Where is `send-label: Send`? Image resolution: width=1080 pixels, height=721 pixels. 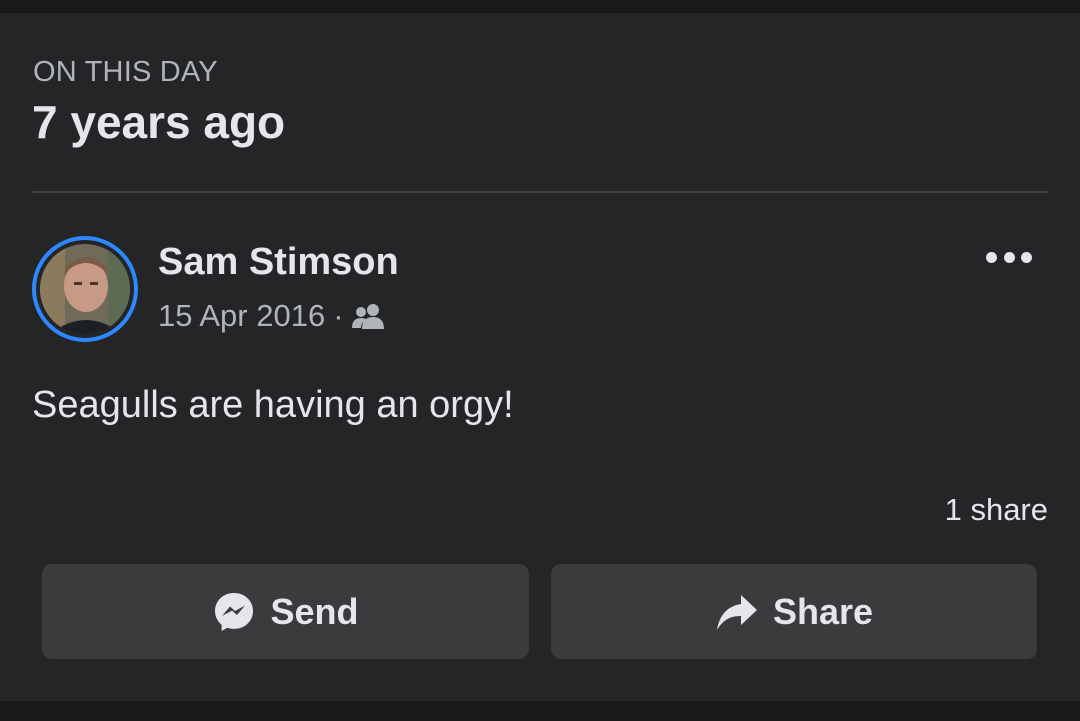
send-label: Send is located at coordinates (314, 611).